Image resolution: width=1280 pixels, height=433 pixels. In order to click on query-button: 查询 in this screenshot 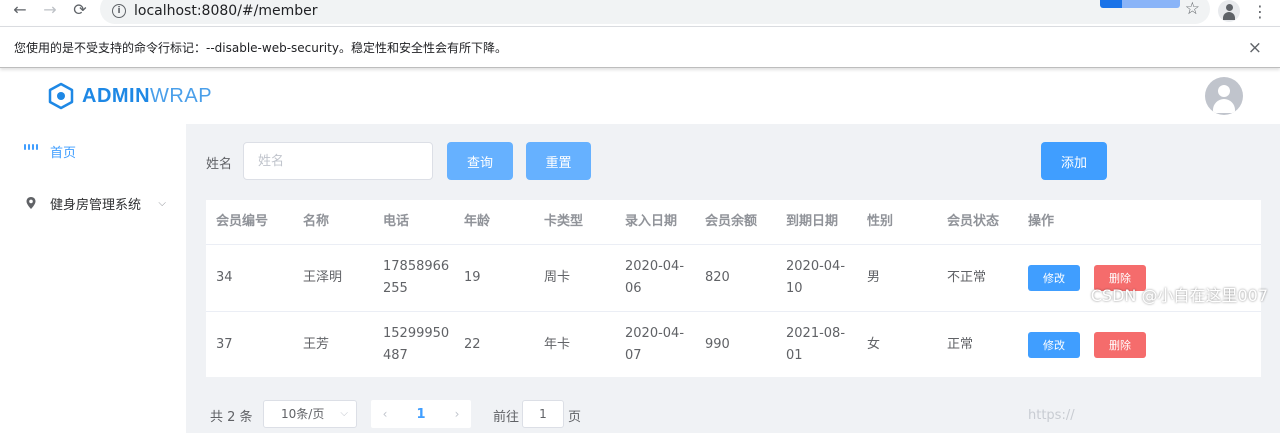, I will do `click(480, 161)`.